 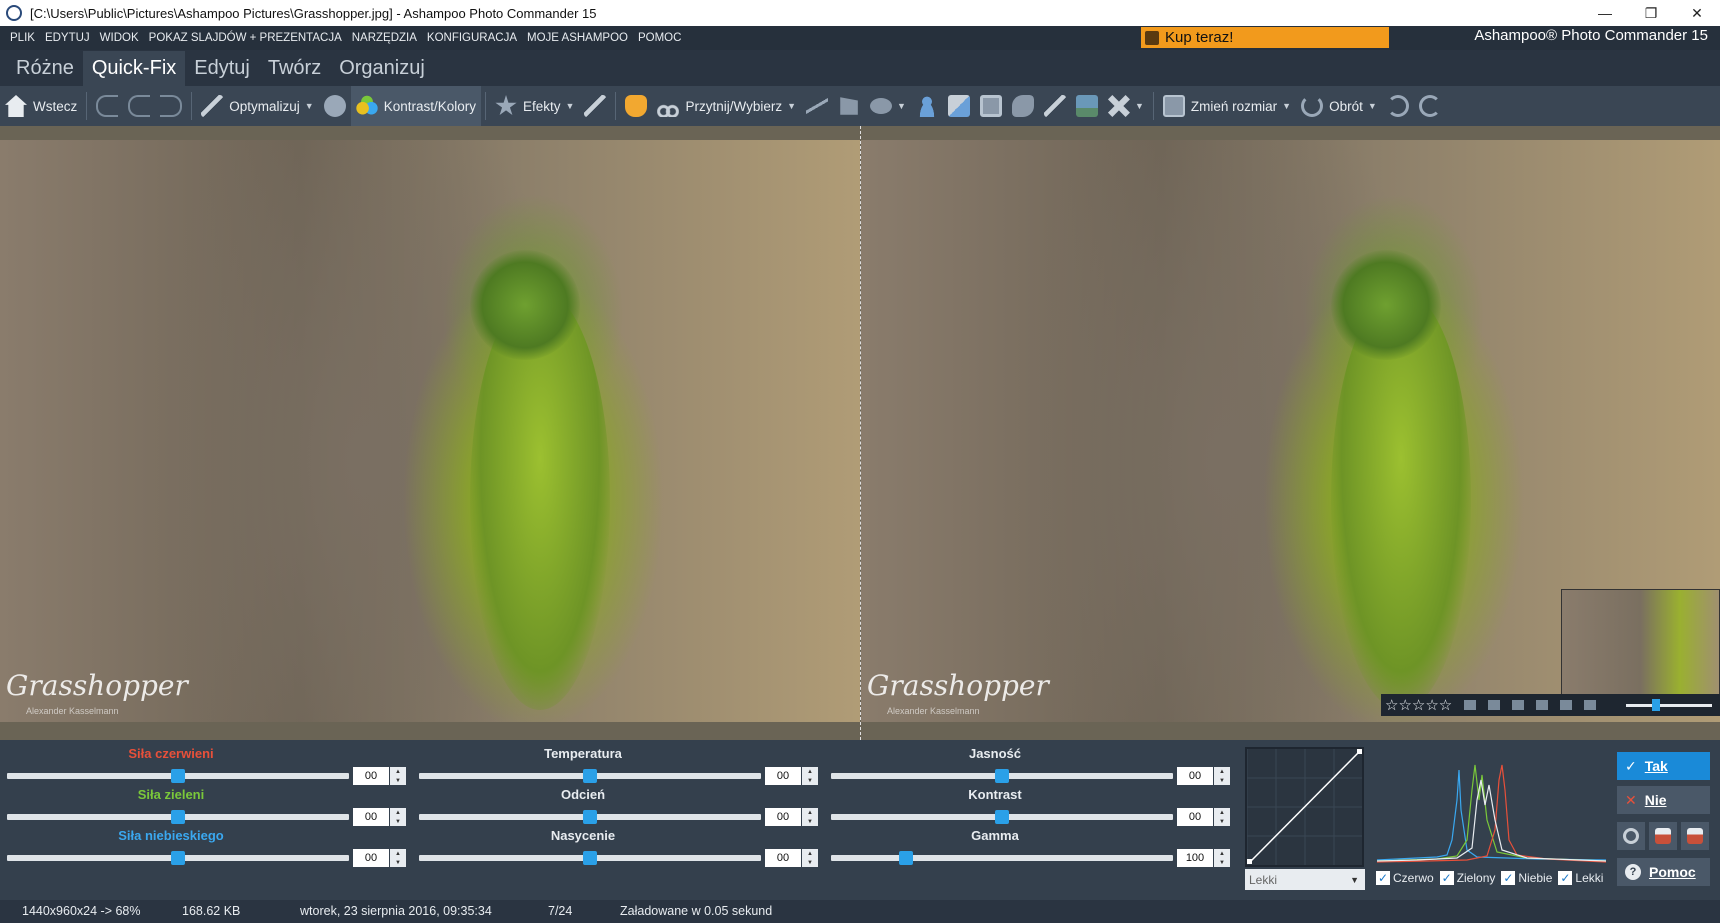 What do you see at coordinates (472, 38) in the screenshot?
I see `menu-konfiguracja: KONFIGURACJA` at bounding box center [472, 38].